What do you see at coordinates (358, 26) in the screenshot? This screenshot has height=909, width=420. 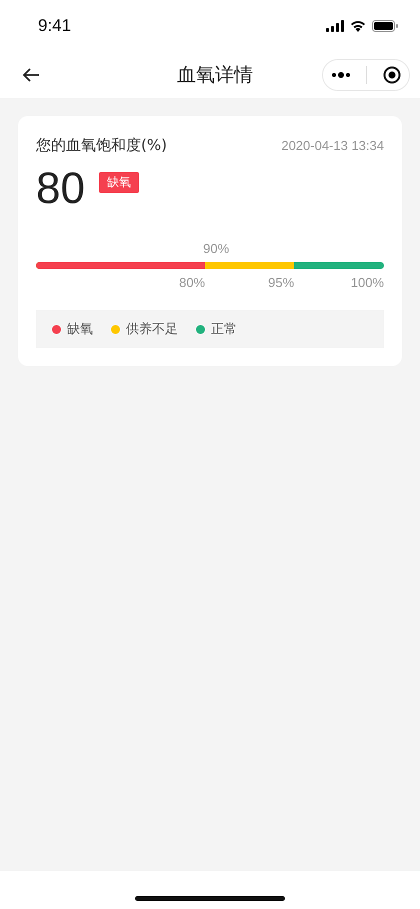 I see `wifi-icon` at bounding box center [358, 26].